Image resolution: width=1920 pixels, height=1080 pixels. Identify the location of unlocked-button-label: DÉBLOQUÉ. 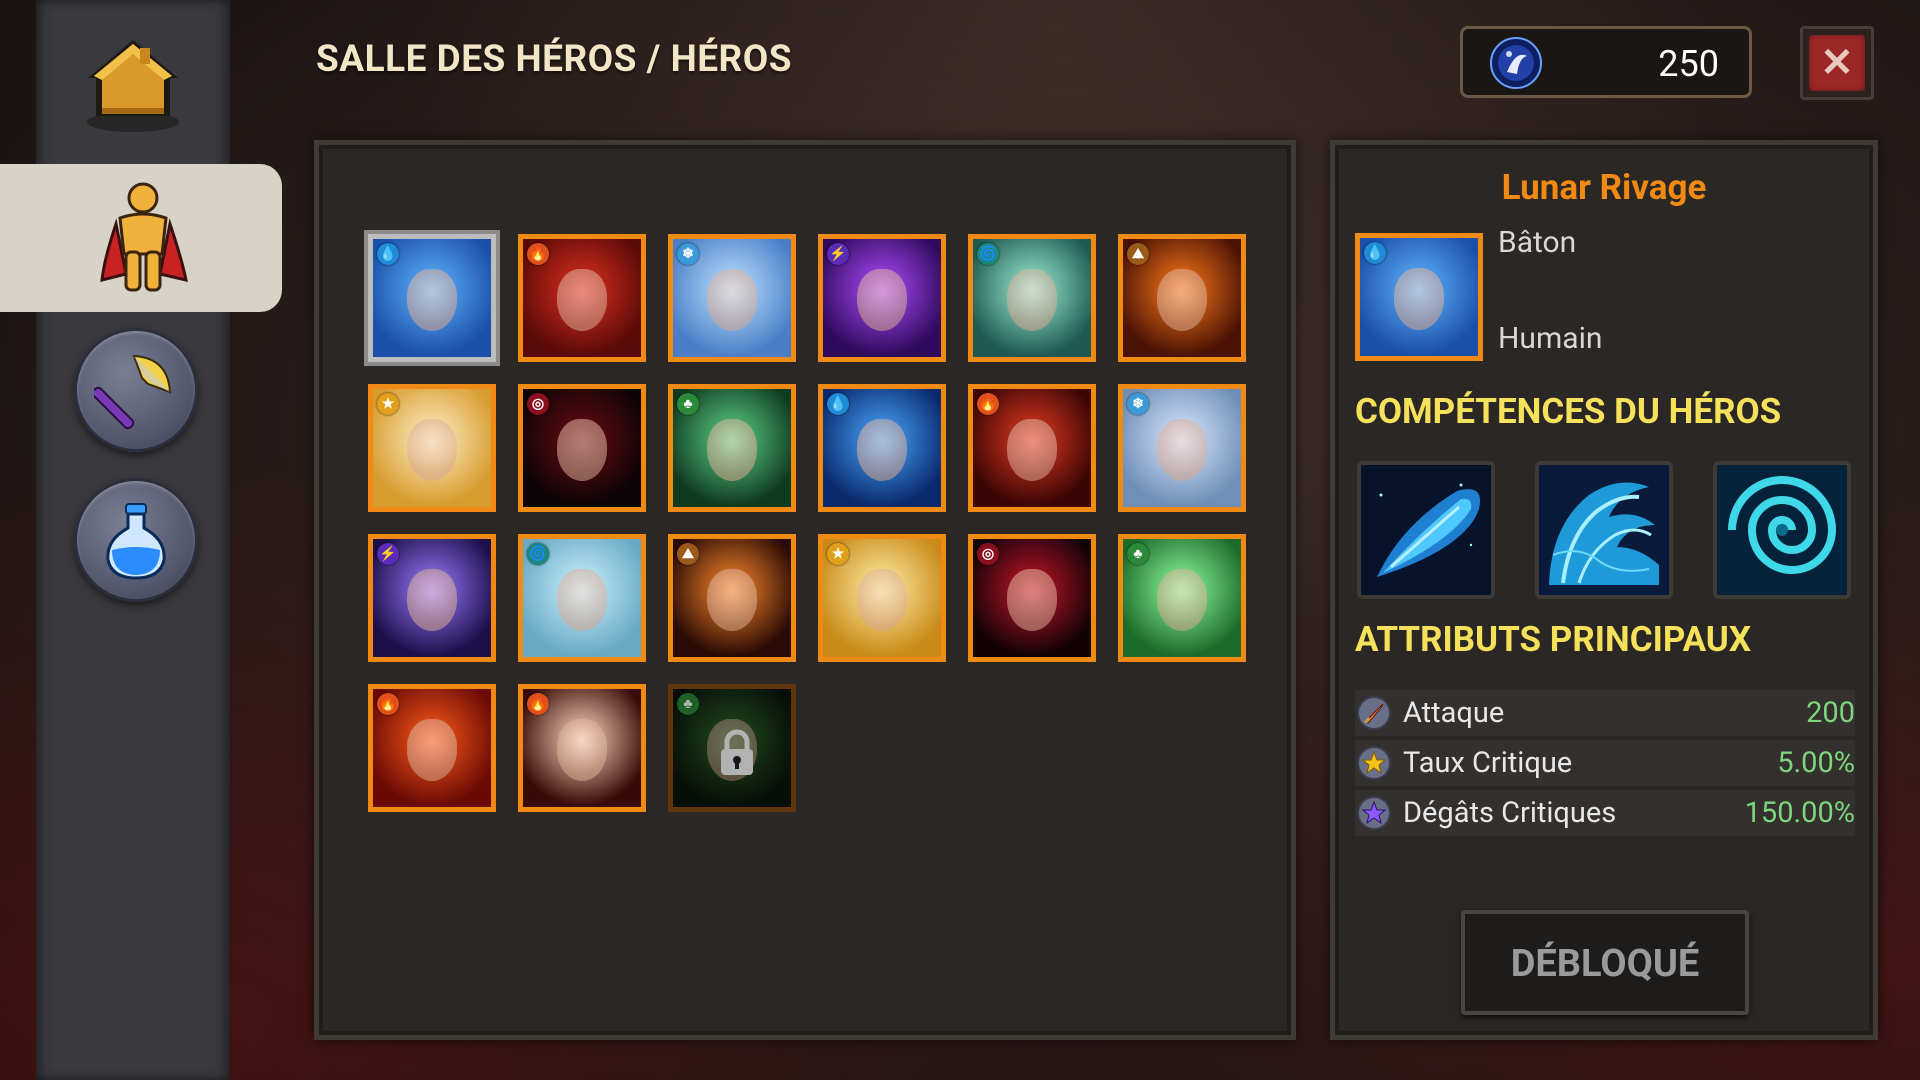
(1605, 964).